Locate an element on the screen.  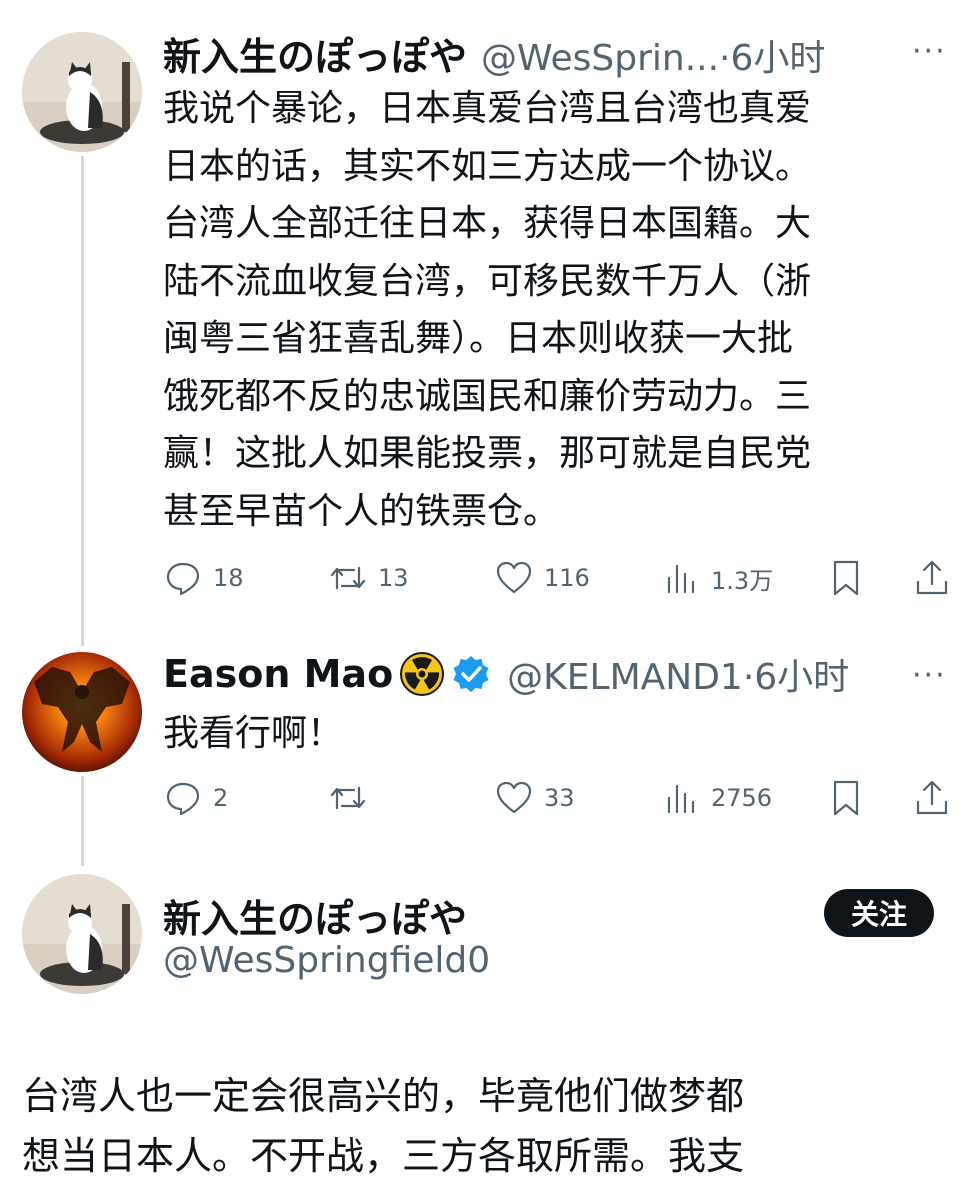
radioactive-icon is located at coordinates (422, 674).